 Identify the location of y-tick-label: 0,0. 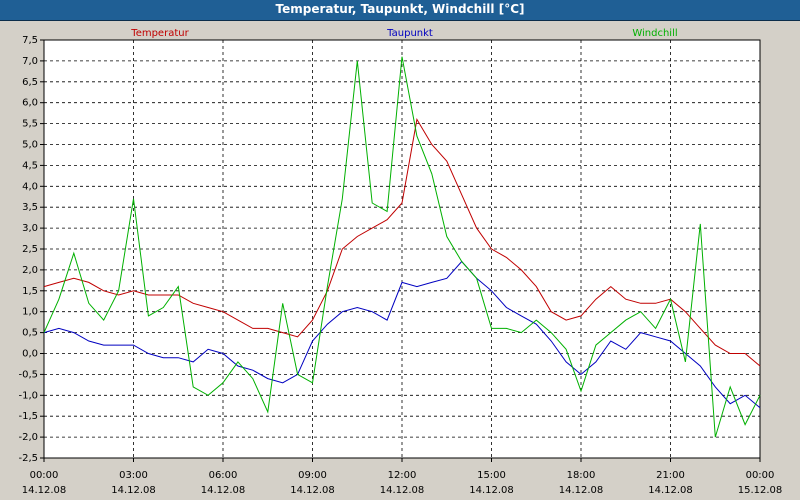
(30, 354).